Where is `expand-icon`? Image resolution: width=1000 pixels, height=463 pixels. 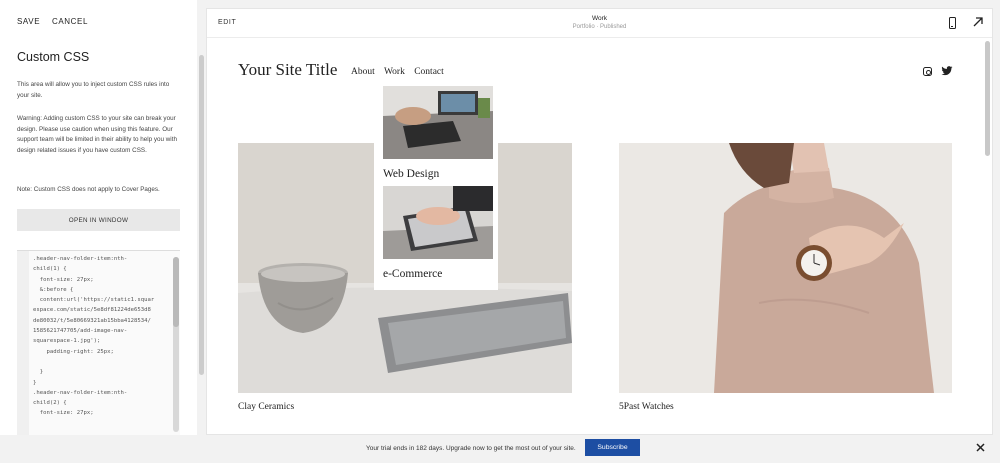 expand-icon is located at coordinates (978, 22).